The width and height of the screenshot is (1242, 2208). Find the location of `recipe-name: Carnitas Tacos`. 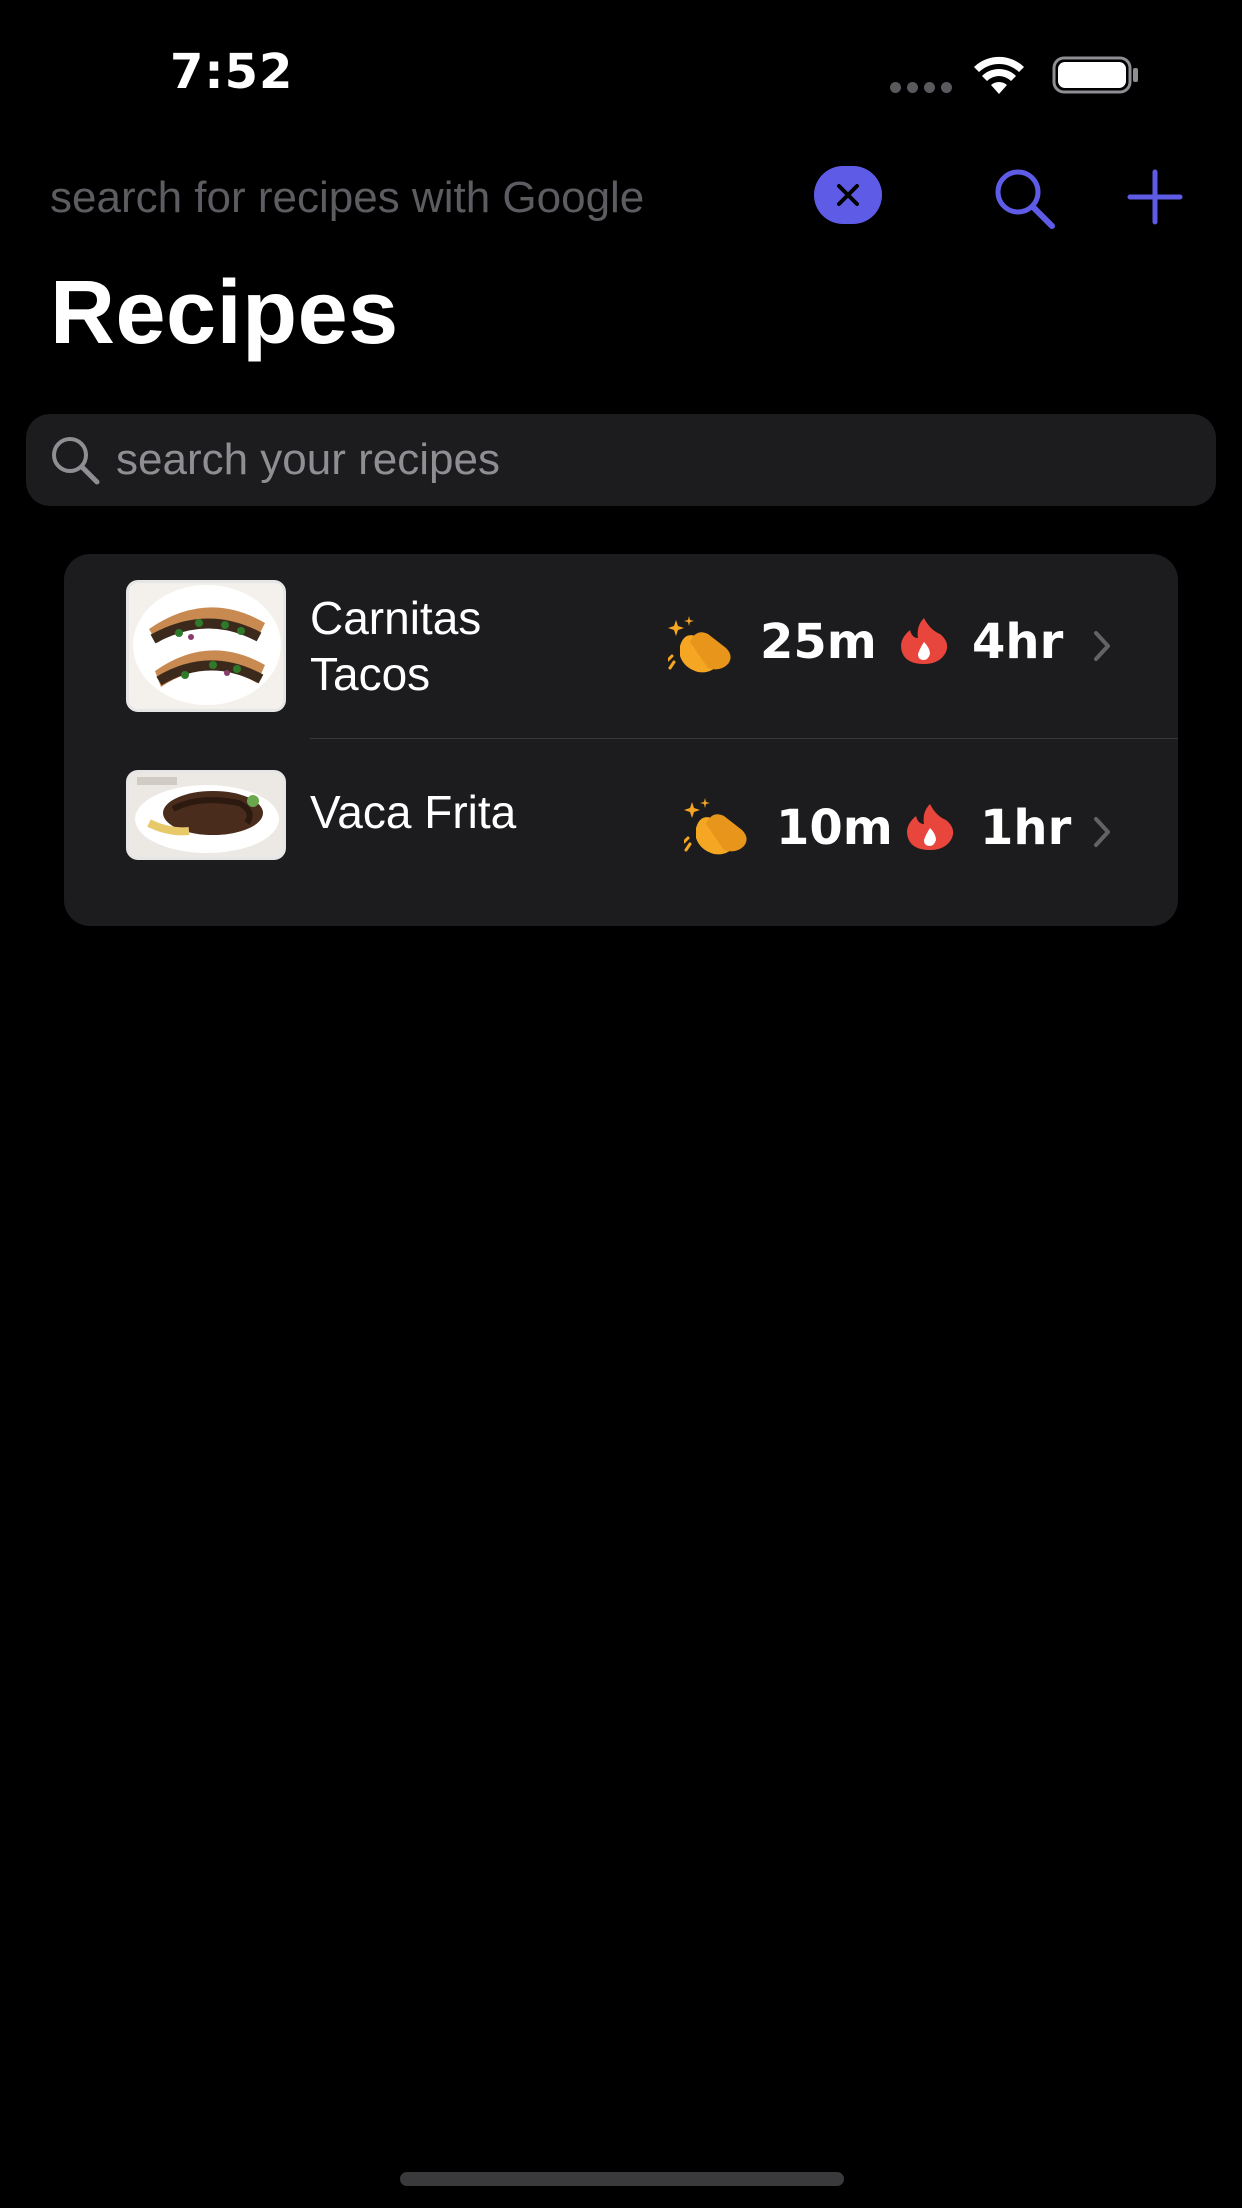

recipe-name: Carnitas Tacos is located at coordinates (396, 646).